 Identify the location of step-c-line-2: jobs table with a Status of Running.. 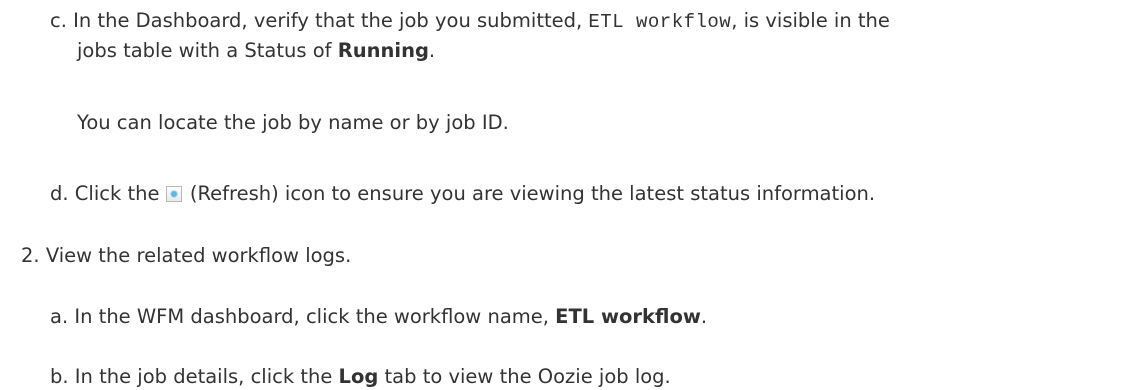
(256, 51).